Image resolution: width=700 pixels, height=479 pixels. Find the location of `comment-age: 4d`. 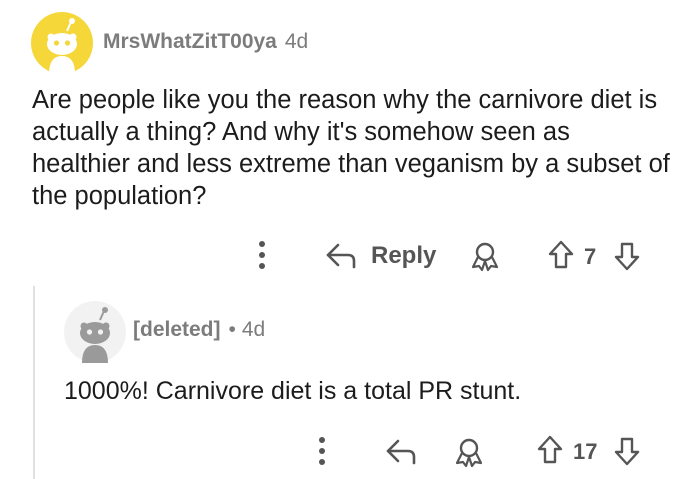

comment-age: 4d is located at coordinates (296, 41).